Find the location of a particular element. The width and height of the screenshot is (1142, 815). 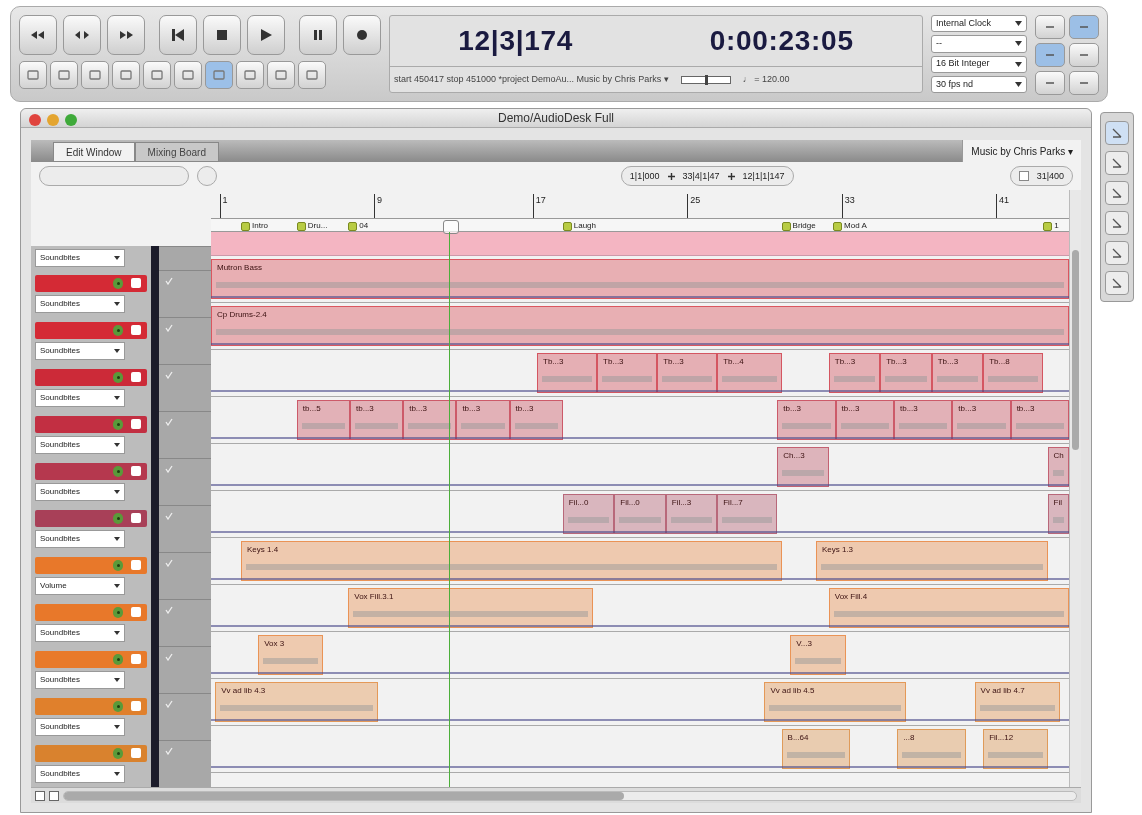

audio-clip: B...64 is located at coordinates (816, 749).